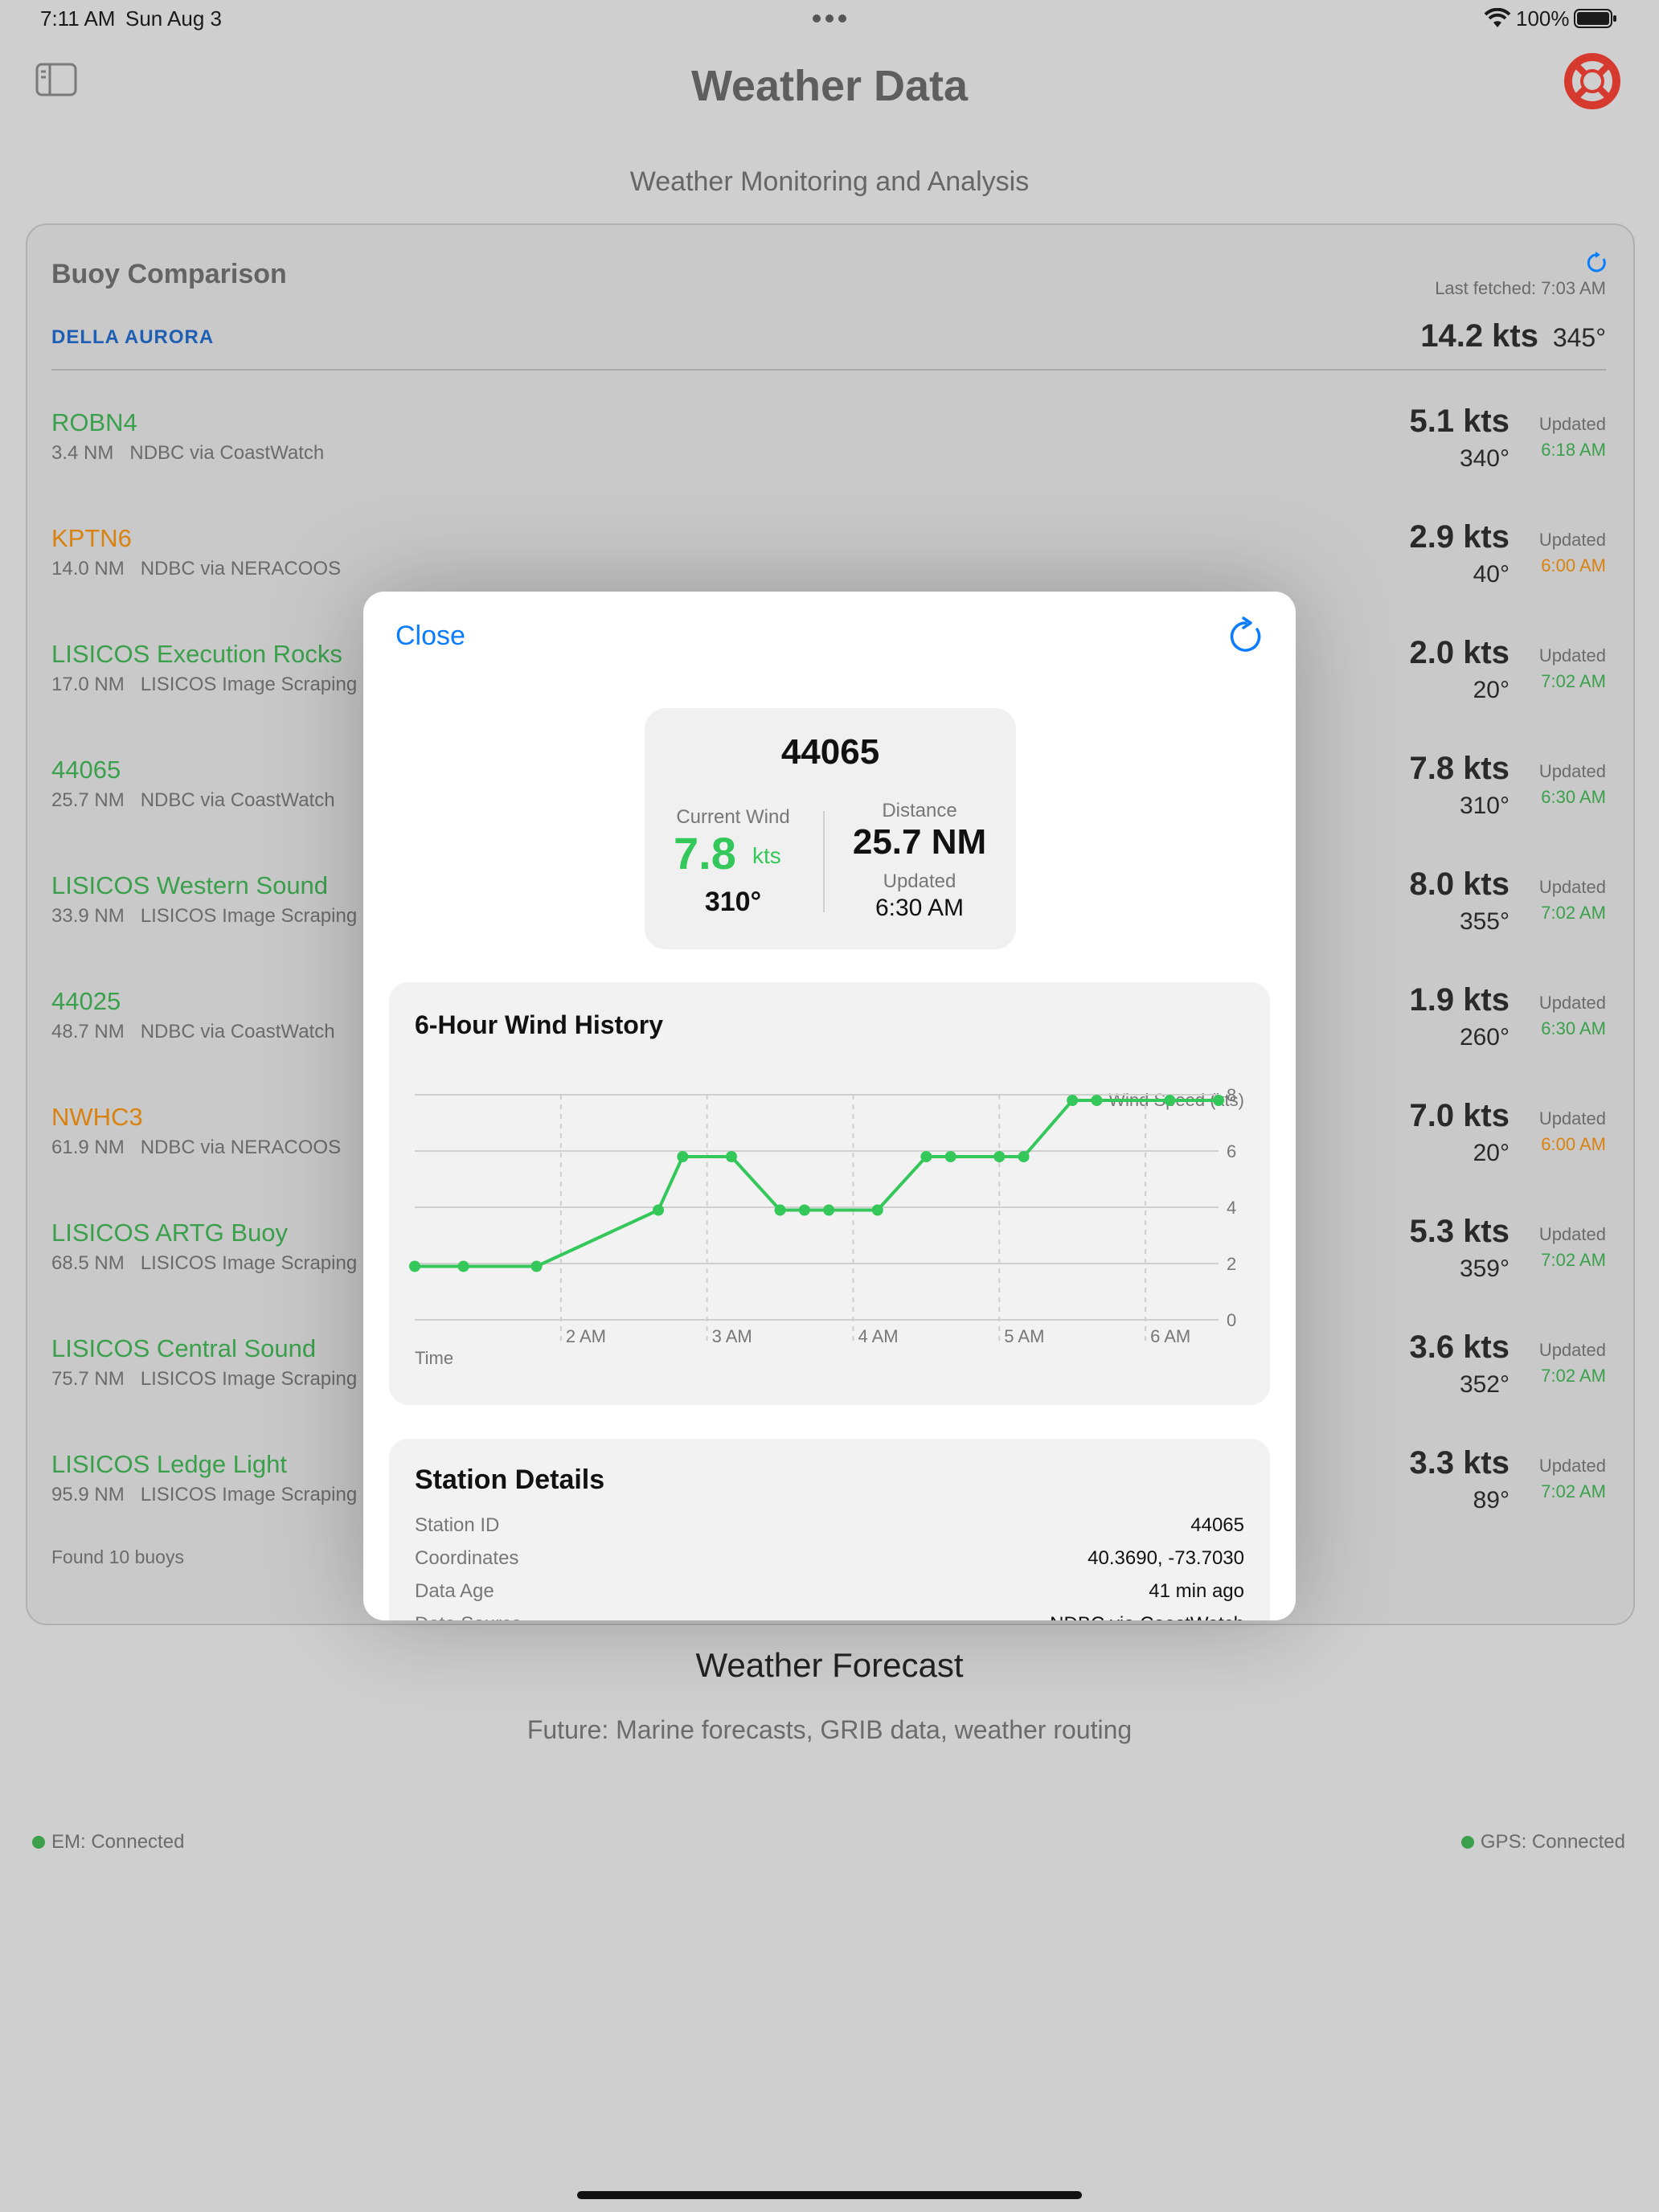 This screenshot has width=1659, height=2212. What do you see at coordinates (88, 1263) in the screenshot?
I see `buoy-distance: 68.5 NM` at bounding box center [88, 1263].